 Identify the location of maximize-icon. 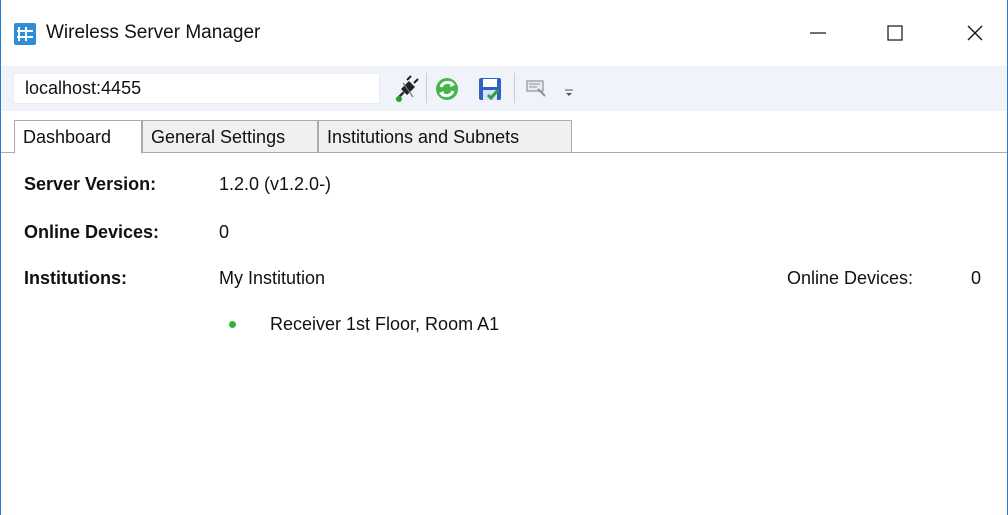
(895, 33).